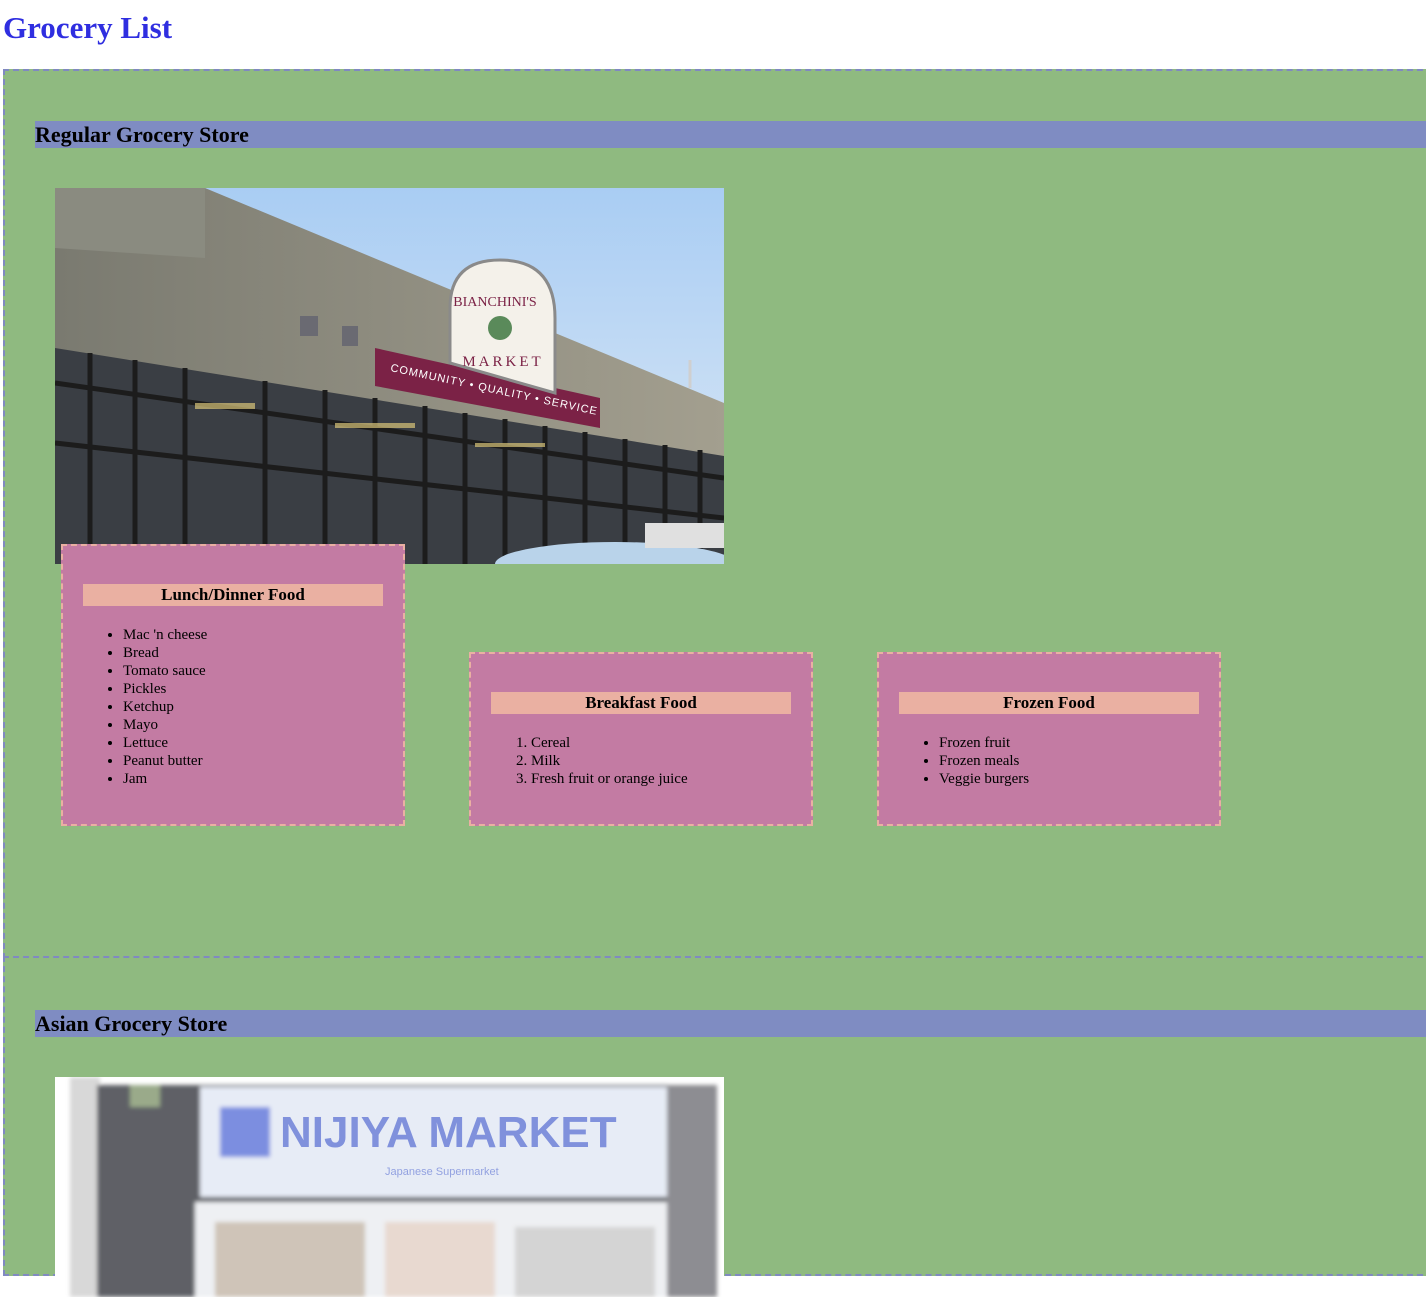 The height and width of the screenshot is (1297, 1426). Describe the element at coordinates (88, 27) in the screenshot. I see `page-title: Grocery List` at that location.